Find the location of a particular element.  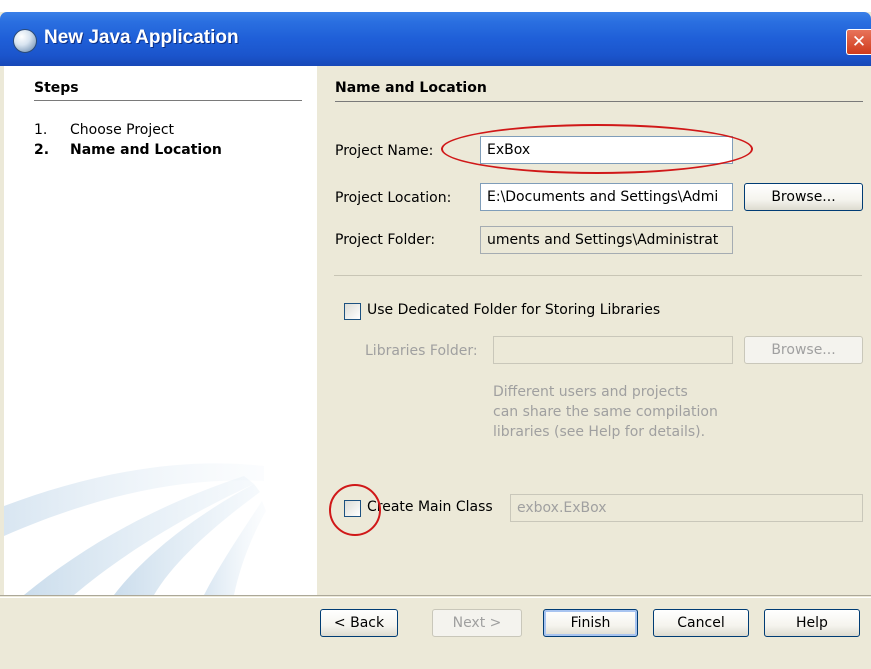

step-item-choose-project: 1. Choose Project is located at coordinates (104, 130).